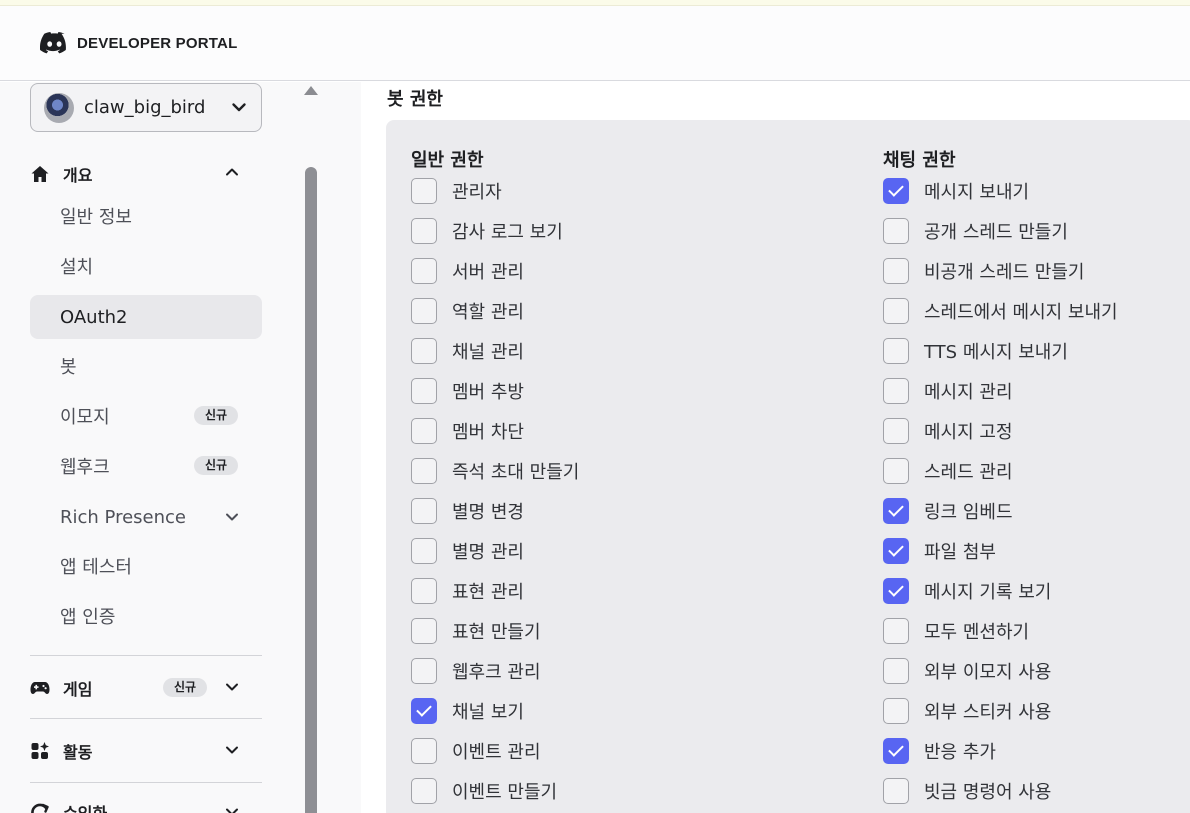 The image size is (1190, 813). I want to click on general-permission-row: 감사 로그 보기, so click(487, 231).